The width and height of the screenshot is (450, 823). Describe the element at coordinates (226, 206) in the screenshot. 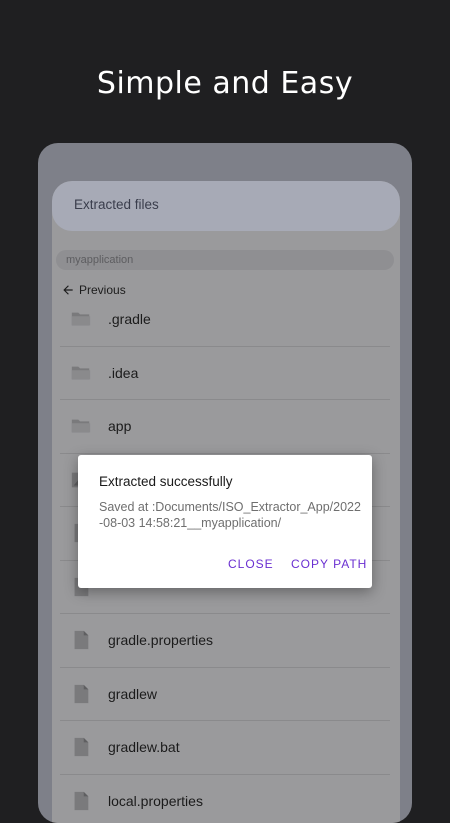

I see `app-bar: Extracted files` at that location.